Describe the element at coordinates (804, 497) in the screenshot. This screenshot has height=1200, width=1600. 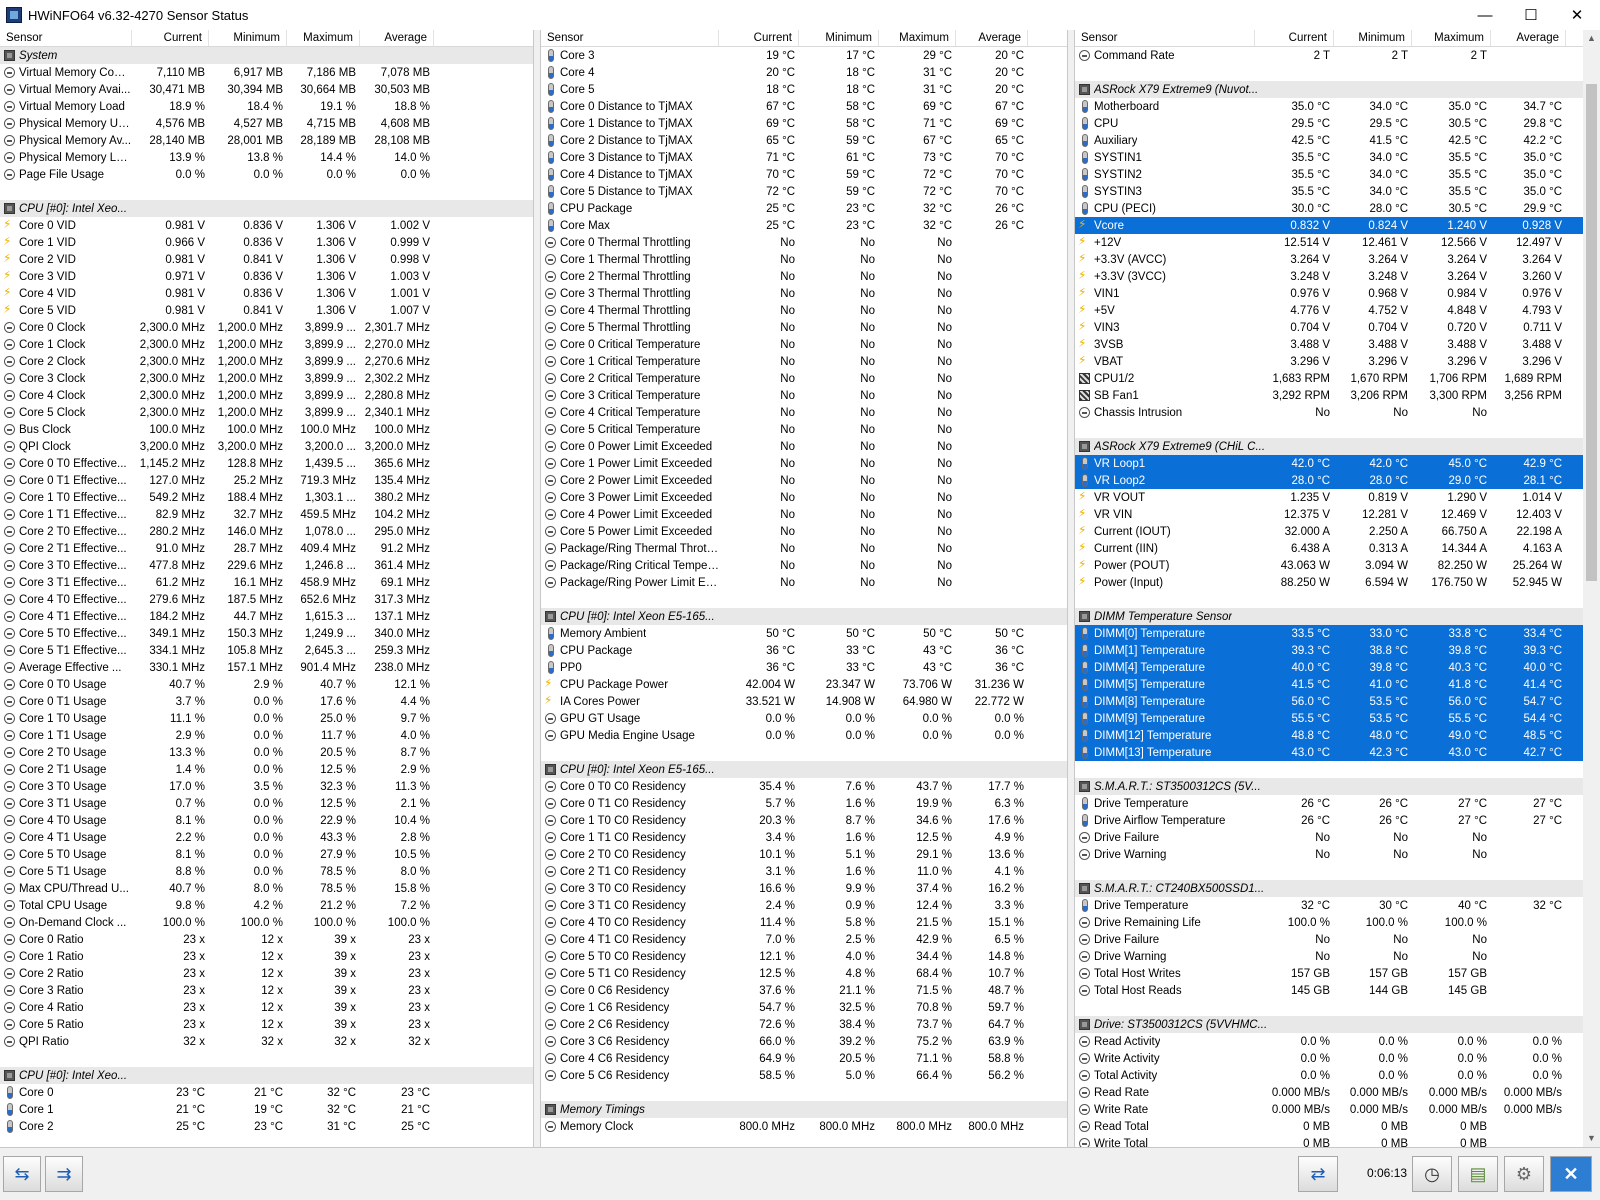
I see `sensor-row: Core 3 Power Limit Exceeded No No No` at that location.